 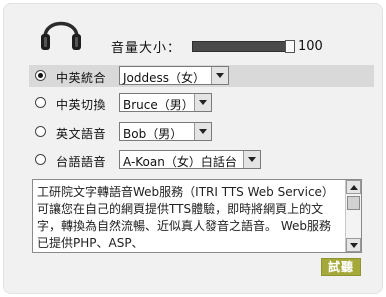 I want to click on headphones-icon, so click(x=61, y=35).